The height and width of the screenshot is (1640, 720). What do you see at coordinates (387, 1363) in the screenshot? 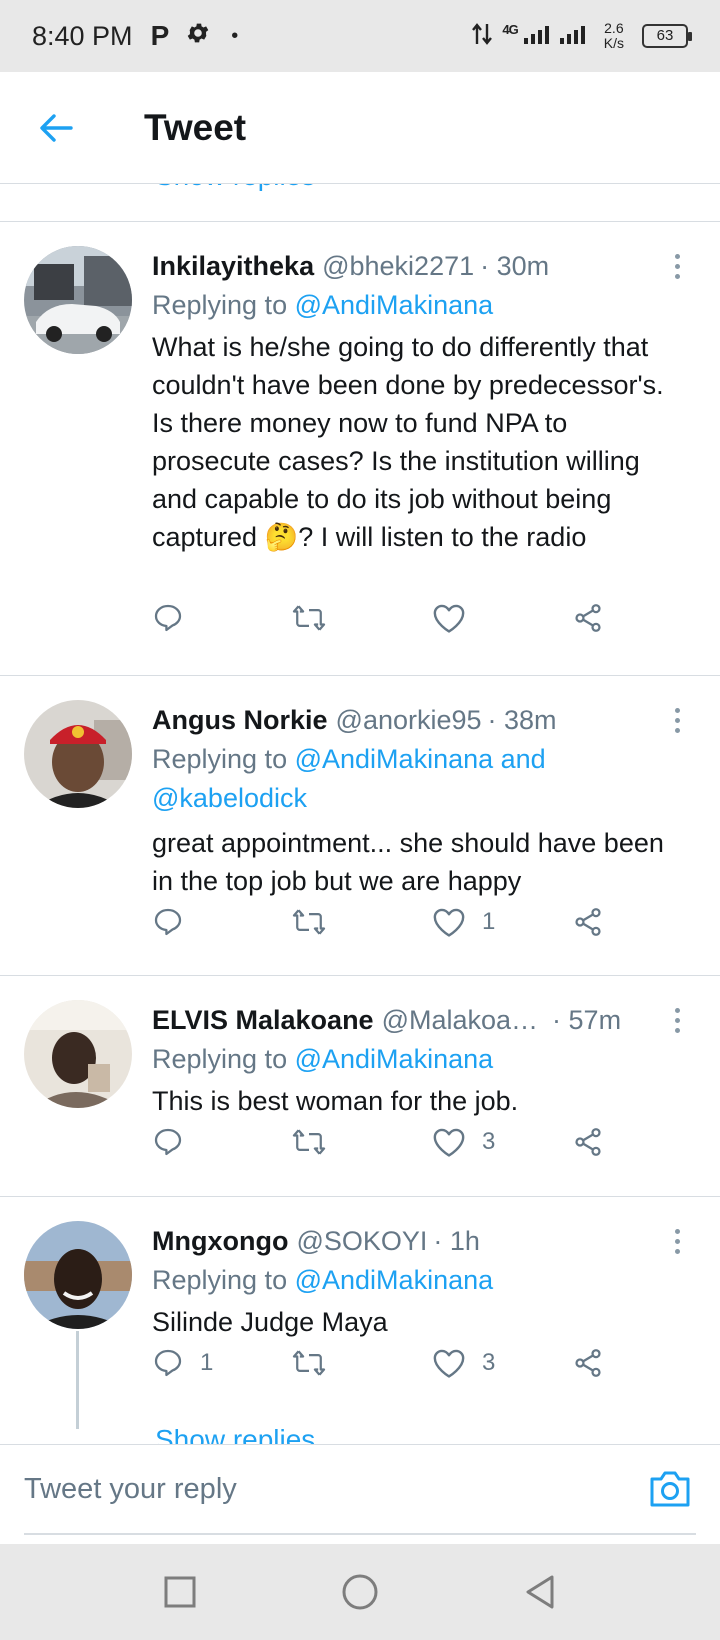
I see `tweet-actions: 1 3` at bounding box center [387, 1363].